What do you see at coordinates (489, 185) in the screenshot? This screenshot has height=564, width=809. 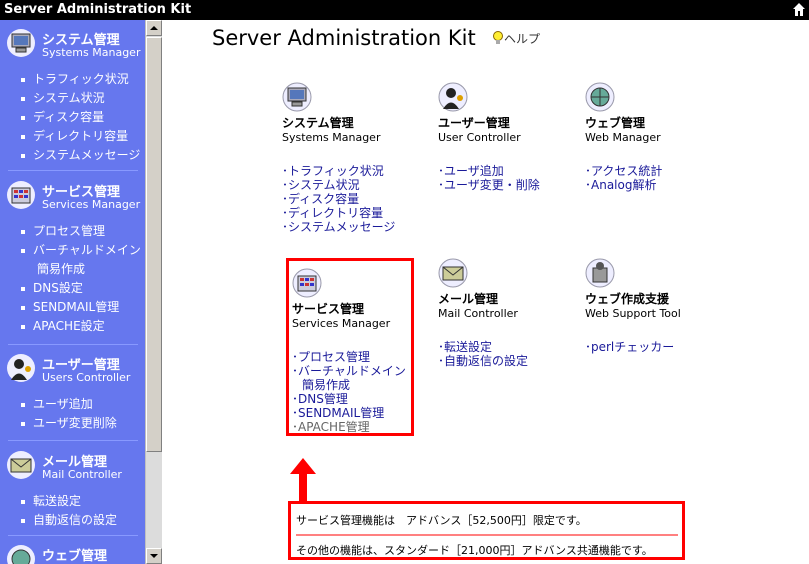 I see `link-user-edit: ･ユーザ変更・削除` at bounding box center [489, 185].